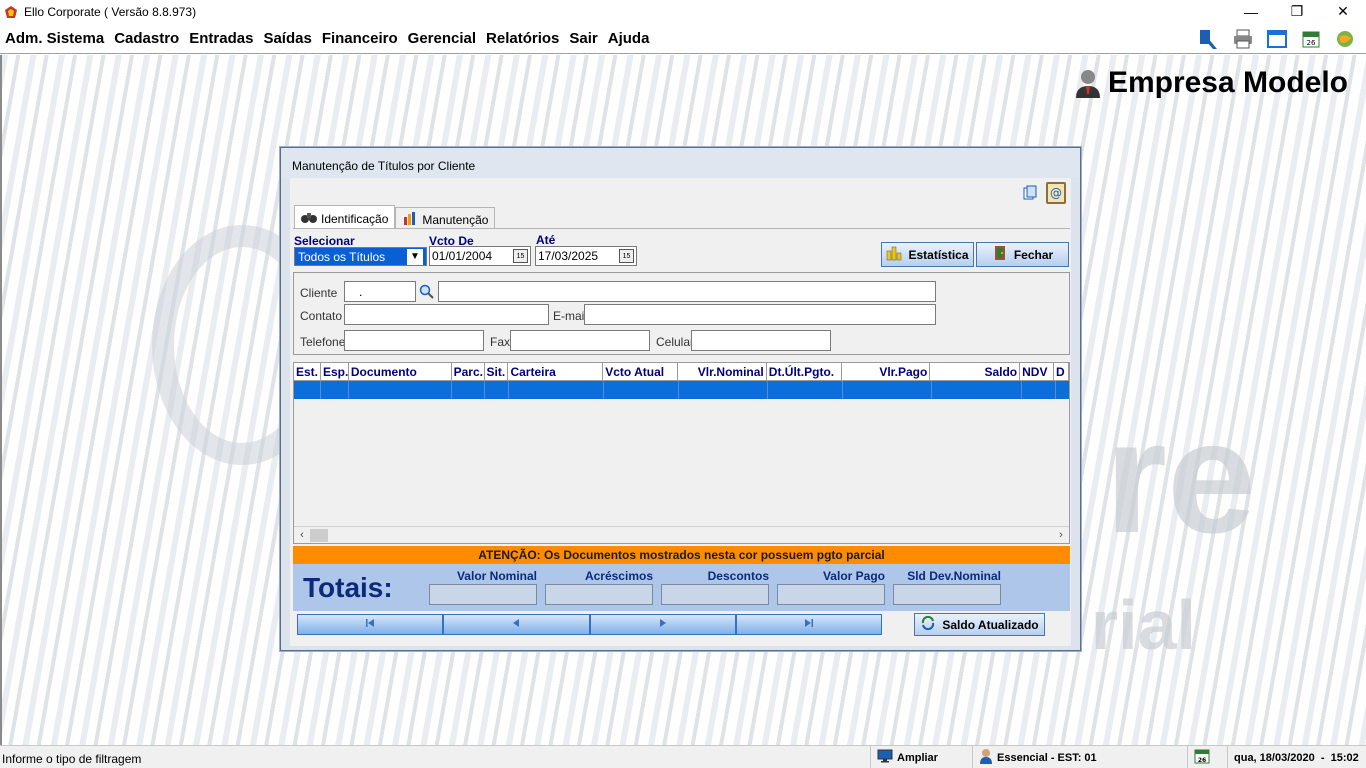  What do you see at coordinates (480, 256) in the screenshot?
I see `vcto-de-date-field: 01/01/2004 15` at bounding box center [480, 256].